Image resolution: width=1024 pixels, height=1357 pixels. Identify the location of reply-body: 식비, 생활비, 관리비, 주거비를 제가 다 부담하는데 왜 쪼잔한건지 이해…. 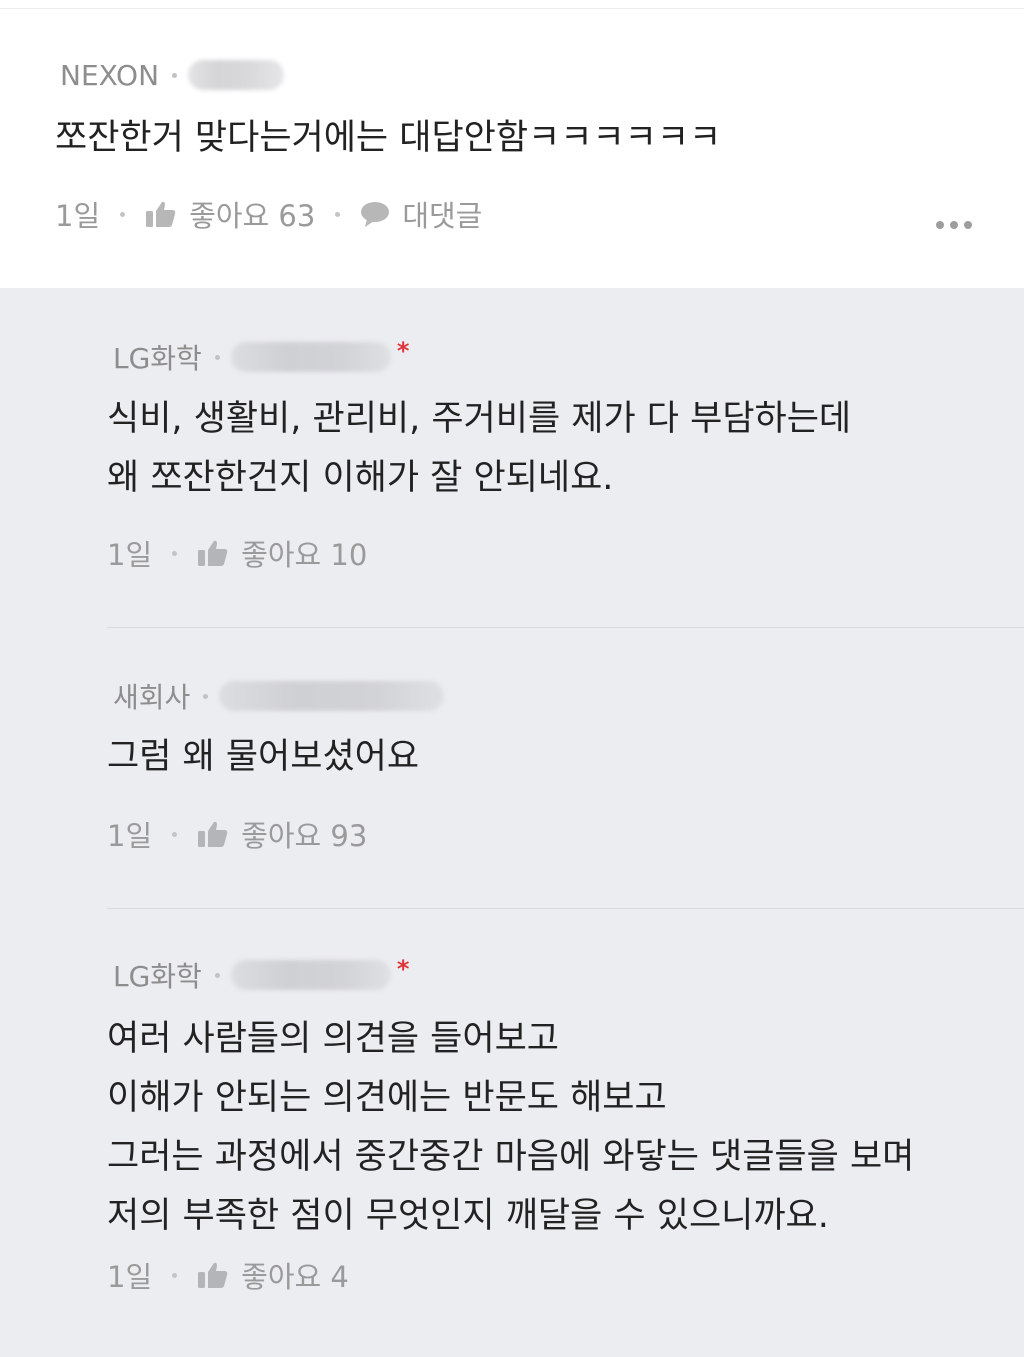
(479, 449).